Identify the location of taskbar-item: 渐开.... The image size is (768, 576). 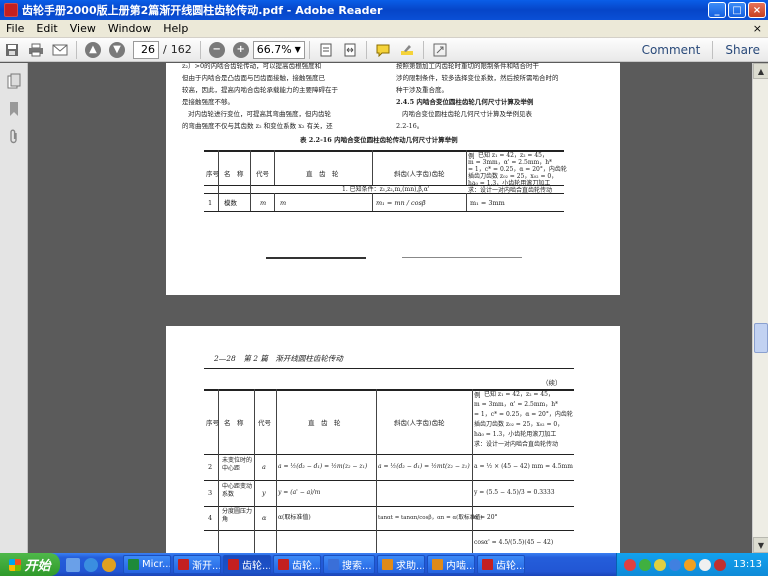
(197, 564).